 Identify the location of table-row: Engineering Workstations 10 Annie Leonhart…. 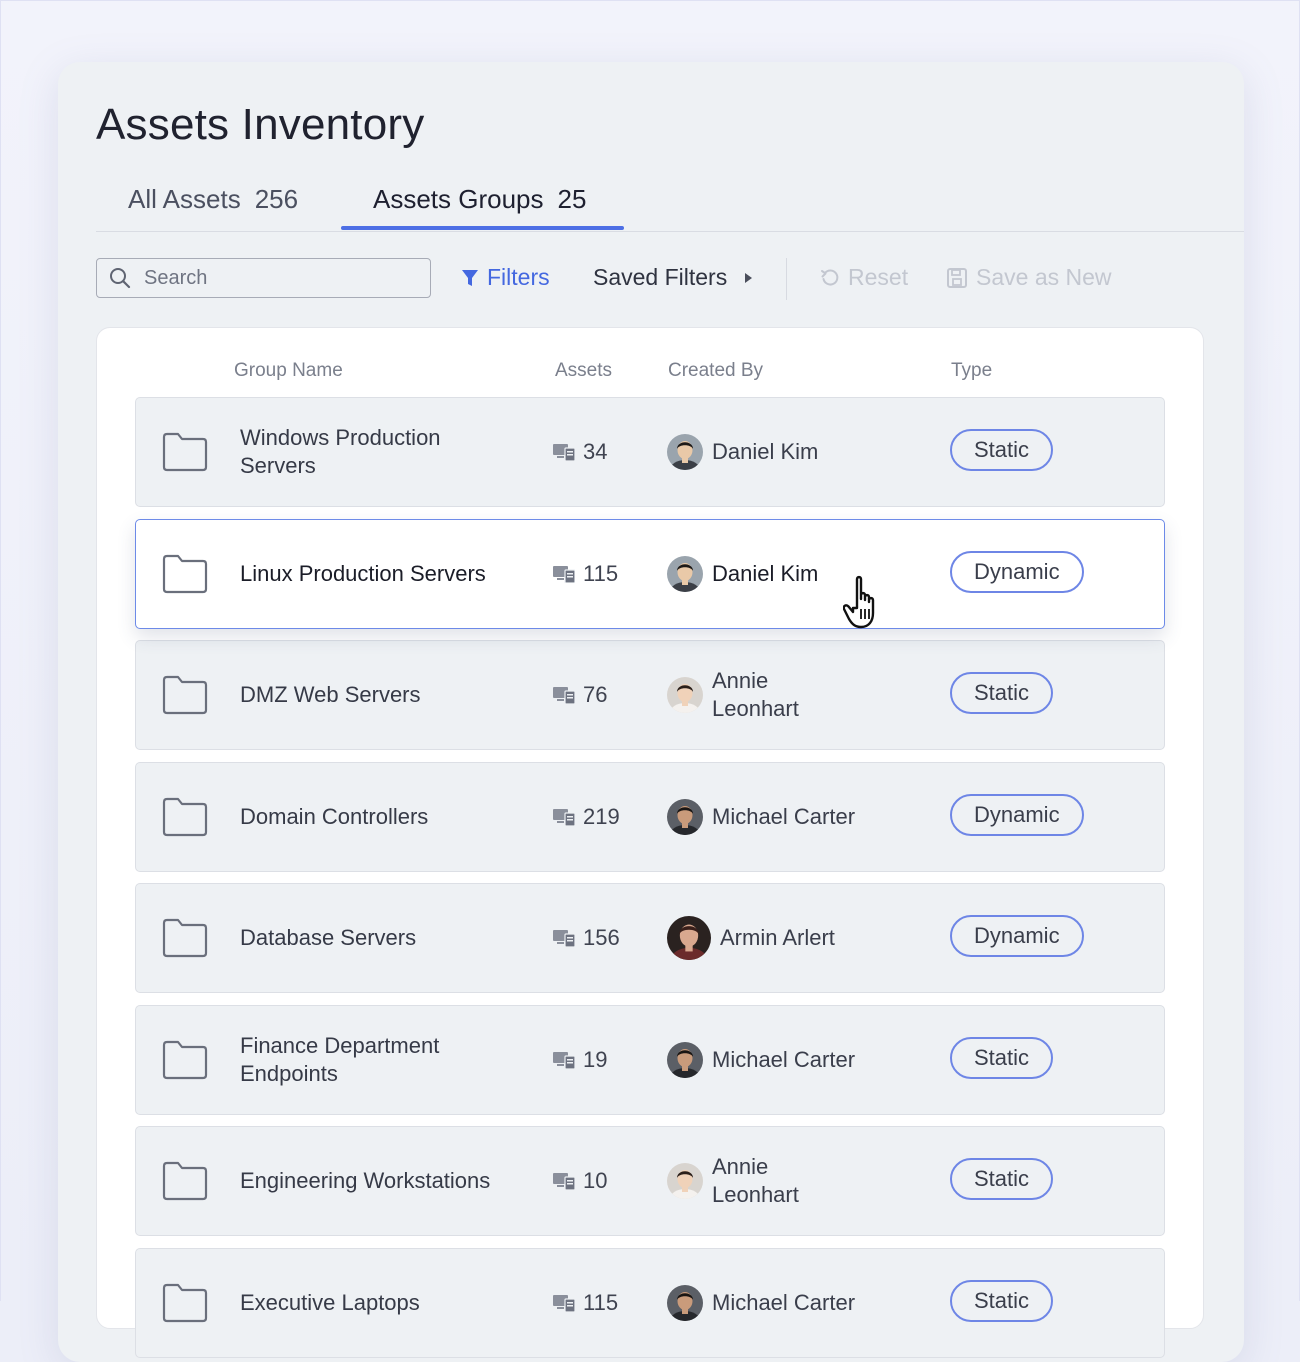
(650, 1181).